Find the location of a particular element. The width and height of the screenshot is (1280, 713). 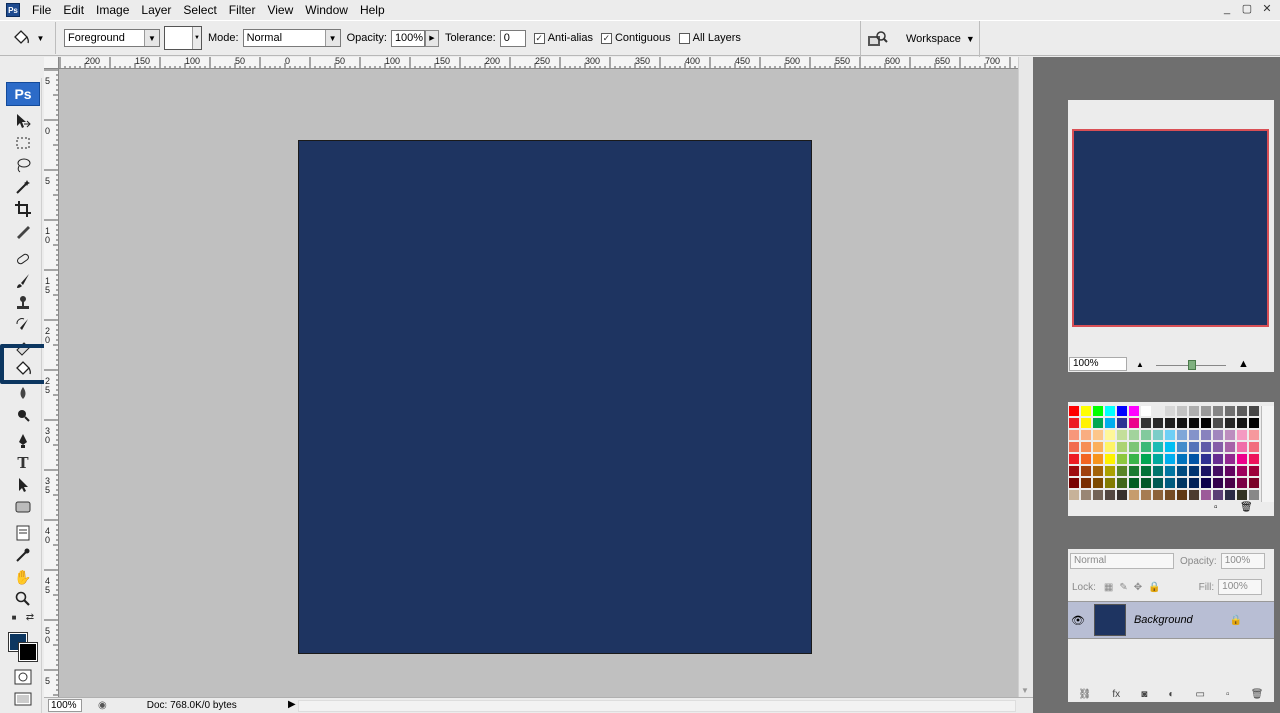

swatches-scrollbar is located at coordinates (1267, 454).